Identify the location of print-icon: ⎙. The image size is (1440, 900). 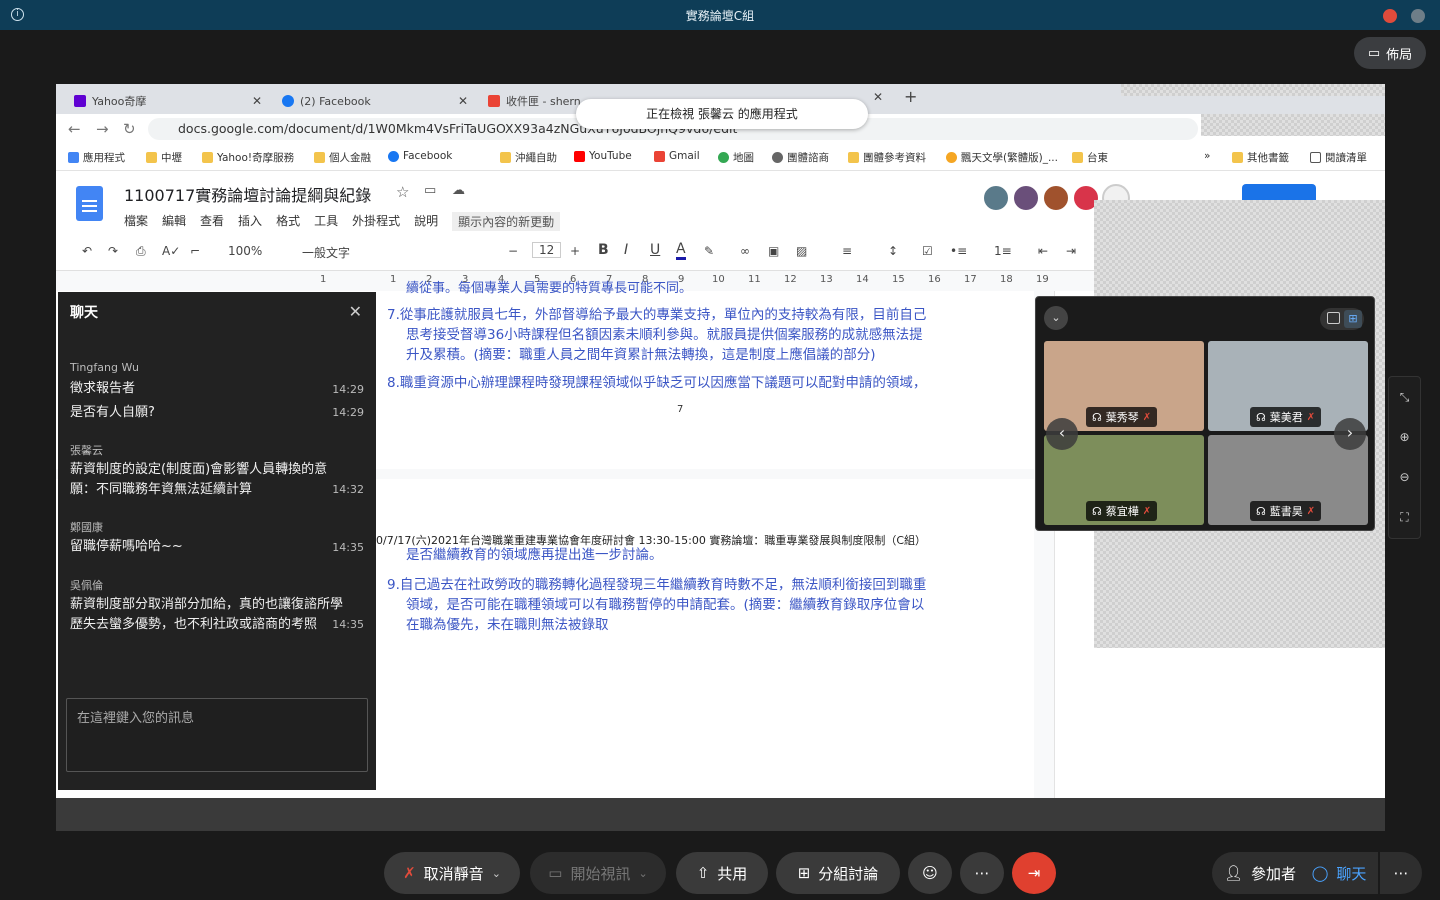
(141, 251).